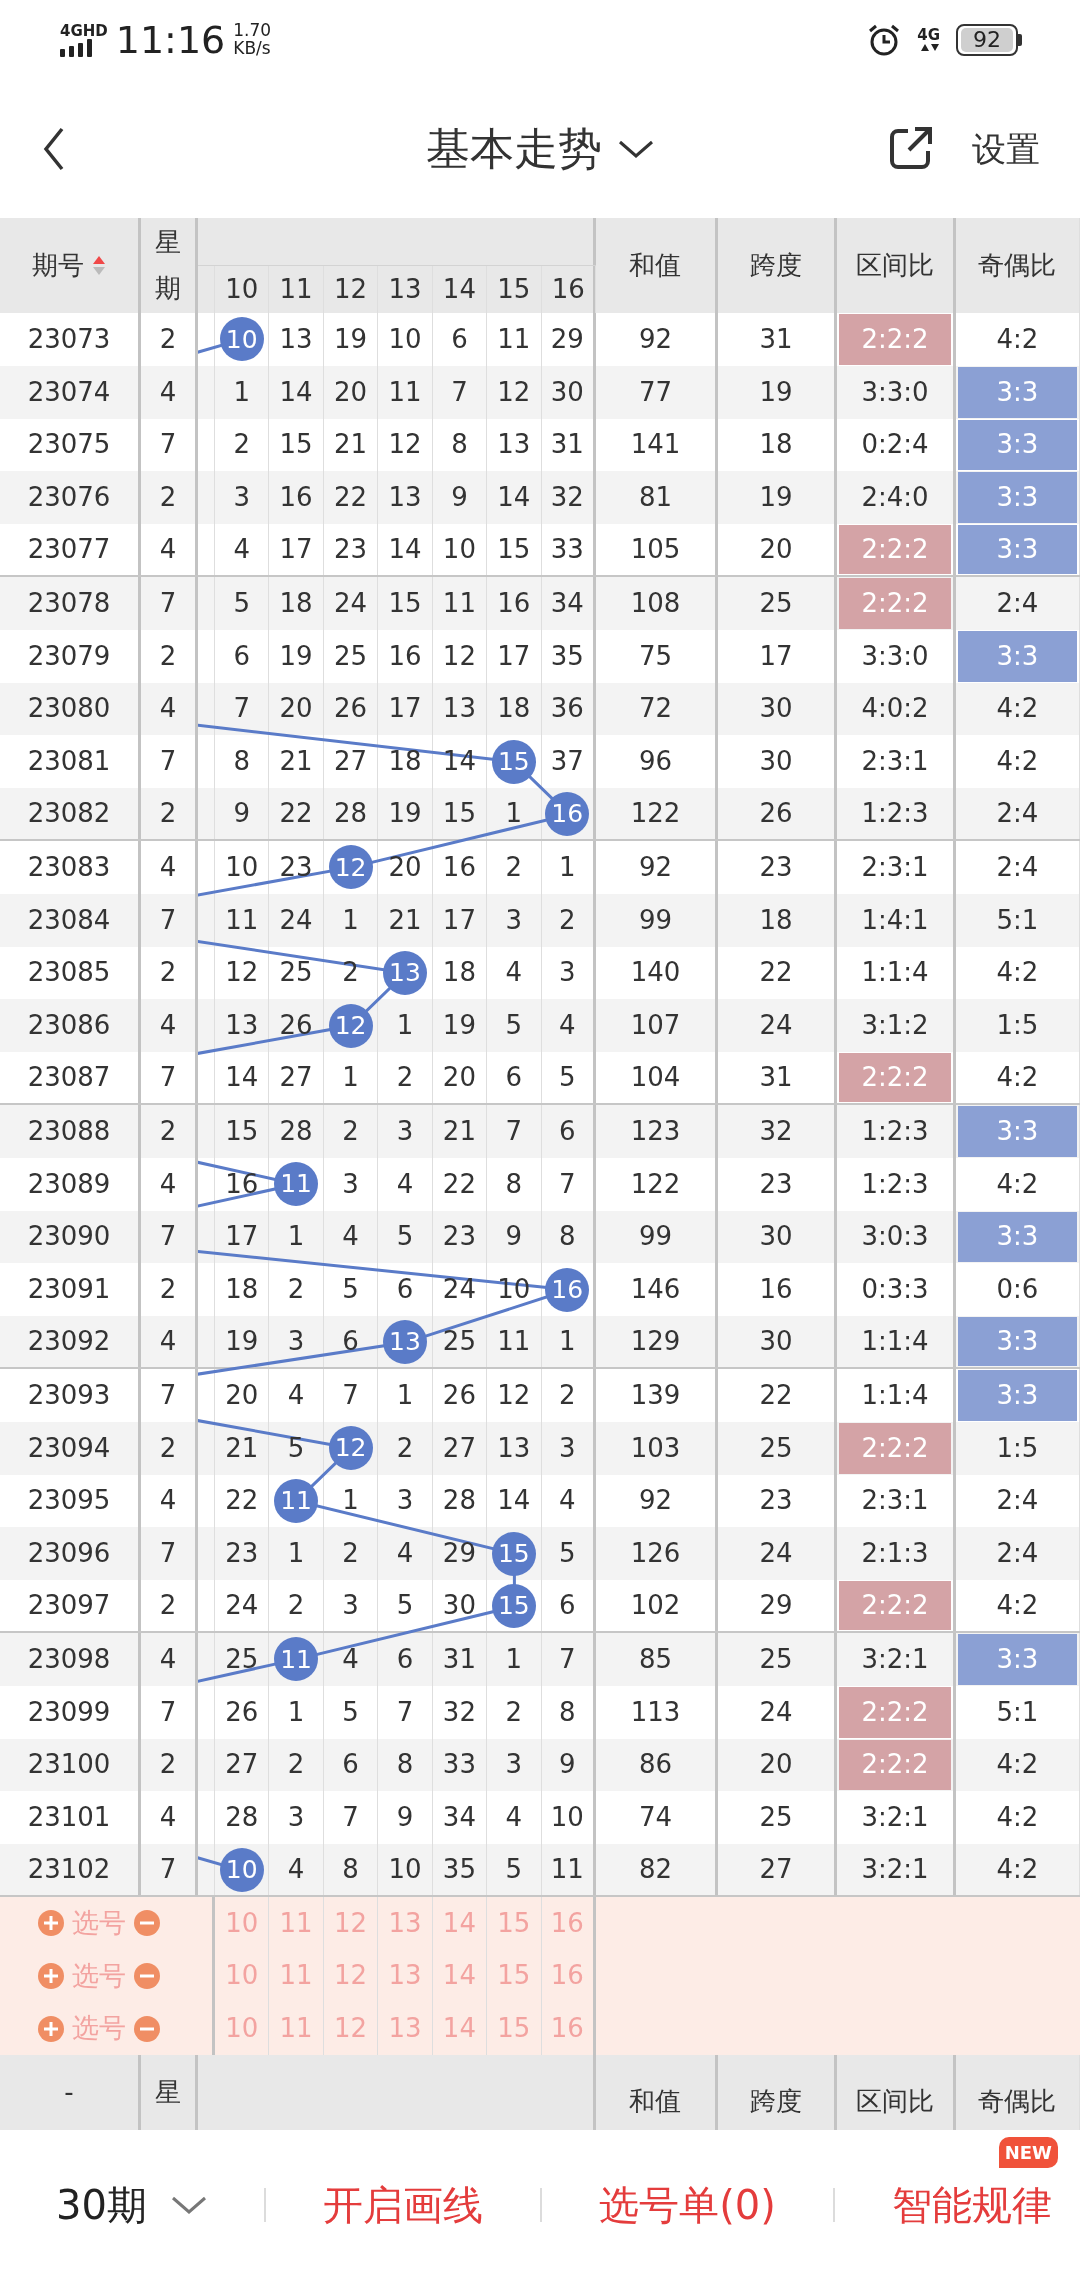 The height and width of the screenshot is (2280, 1080). I want to click on omission-count: 4, so click(296, 1869).